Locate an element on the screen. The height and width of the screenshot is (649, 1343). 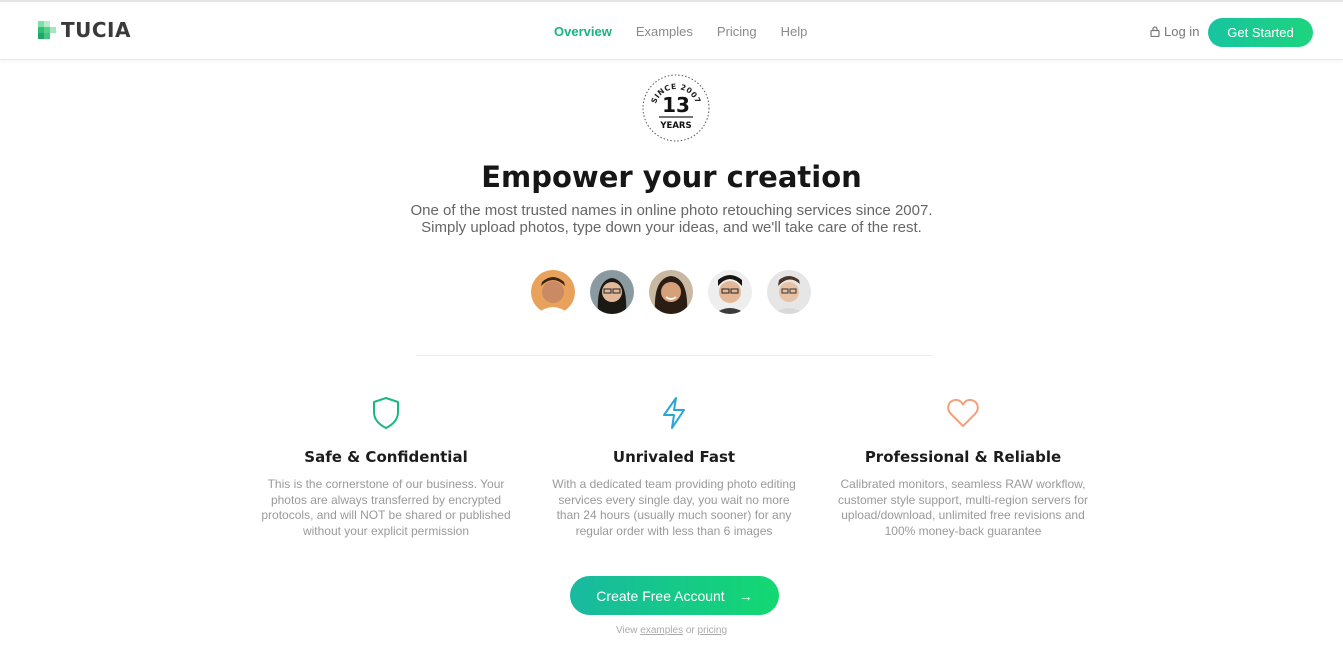
brand-name: TUCIA is located at coordinates (96, 30).